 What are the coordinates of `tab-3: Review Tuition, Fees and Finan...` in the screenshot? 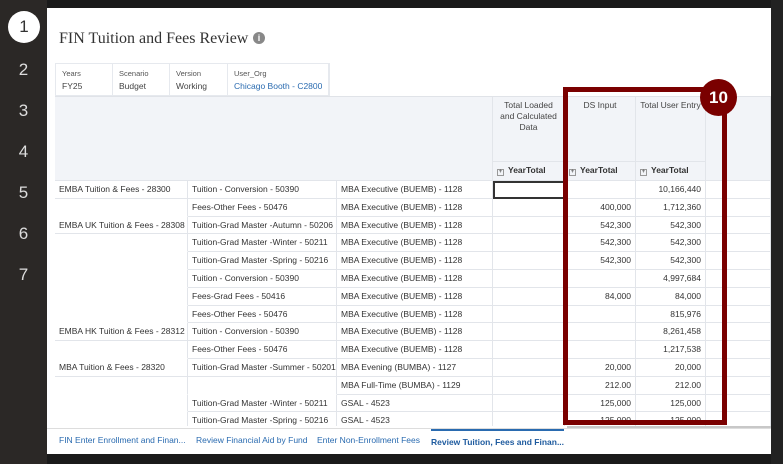 It's located at (498, 438).